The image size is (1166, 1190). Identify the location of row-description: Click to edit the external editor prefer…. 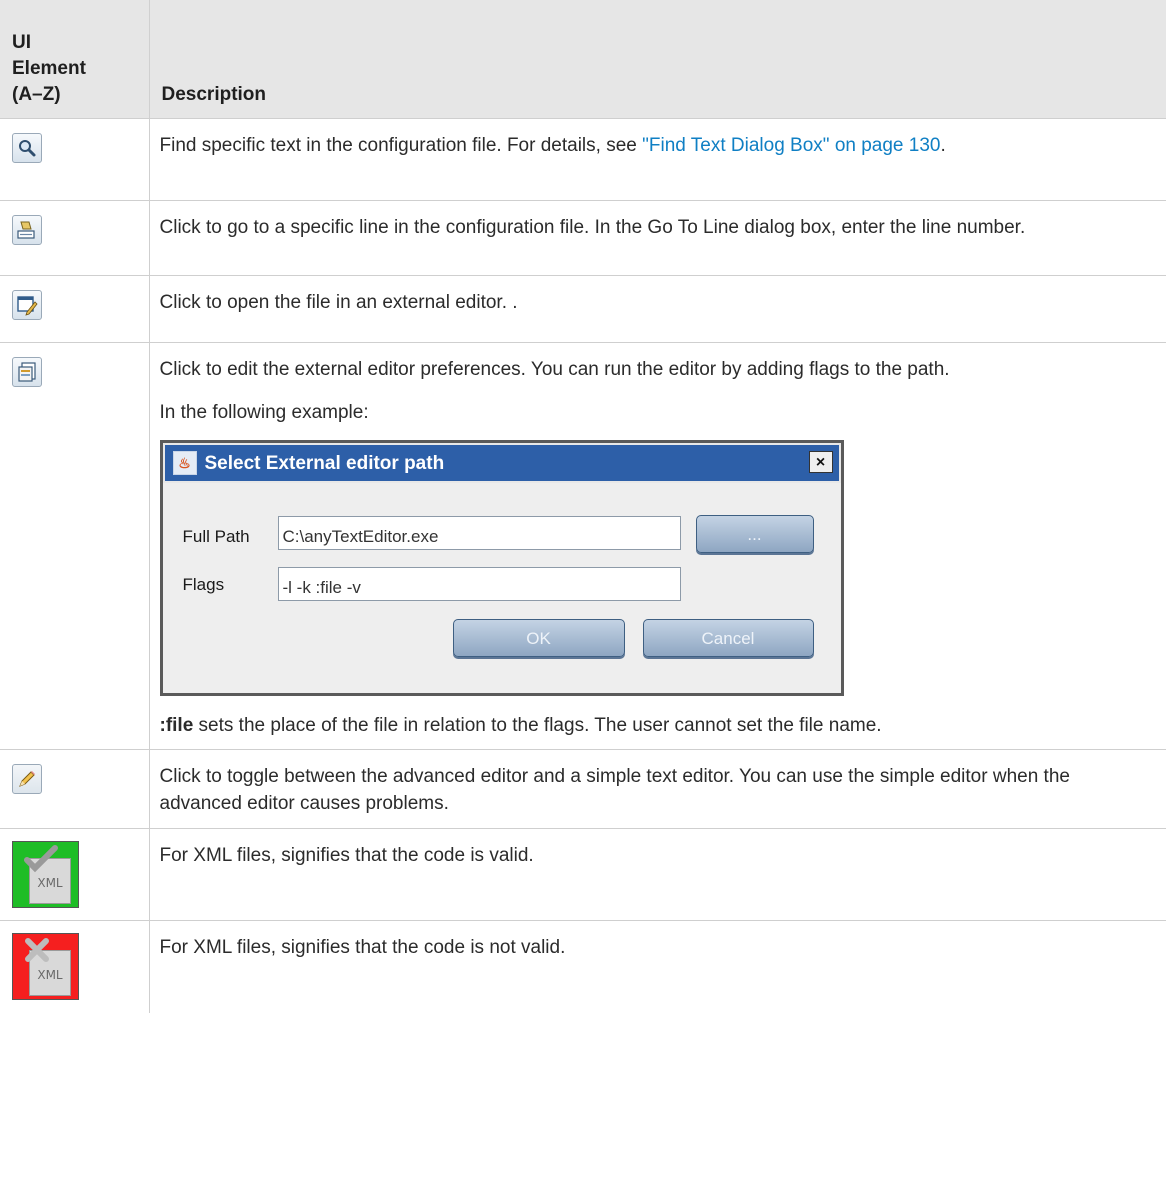
(554, 369).